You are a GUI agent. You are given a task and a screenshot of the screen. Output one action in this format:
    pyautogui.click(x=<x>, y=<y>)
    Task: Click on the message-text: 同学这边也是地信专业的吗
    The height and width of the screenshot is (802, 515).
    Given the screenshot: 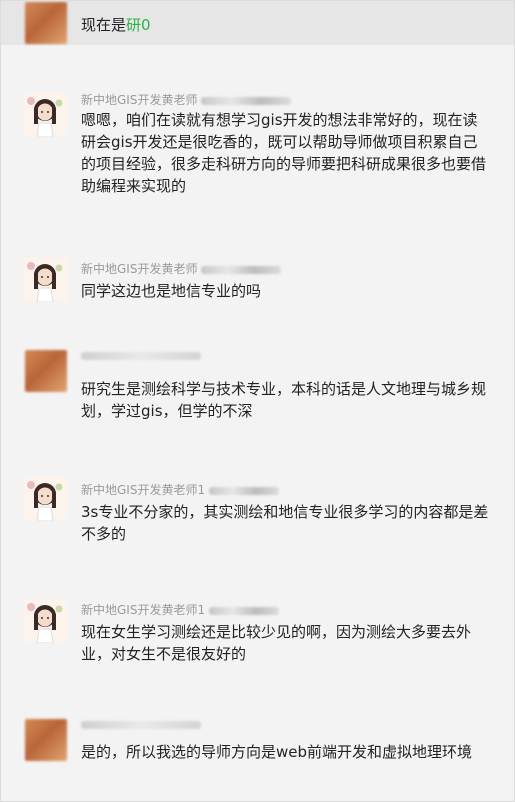 What is the action you would take?
    pyautogui.click(x=171, y=291)
    